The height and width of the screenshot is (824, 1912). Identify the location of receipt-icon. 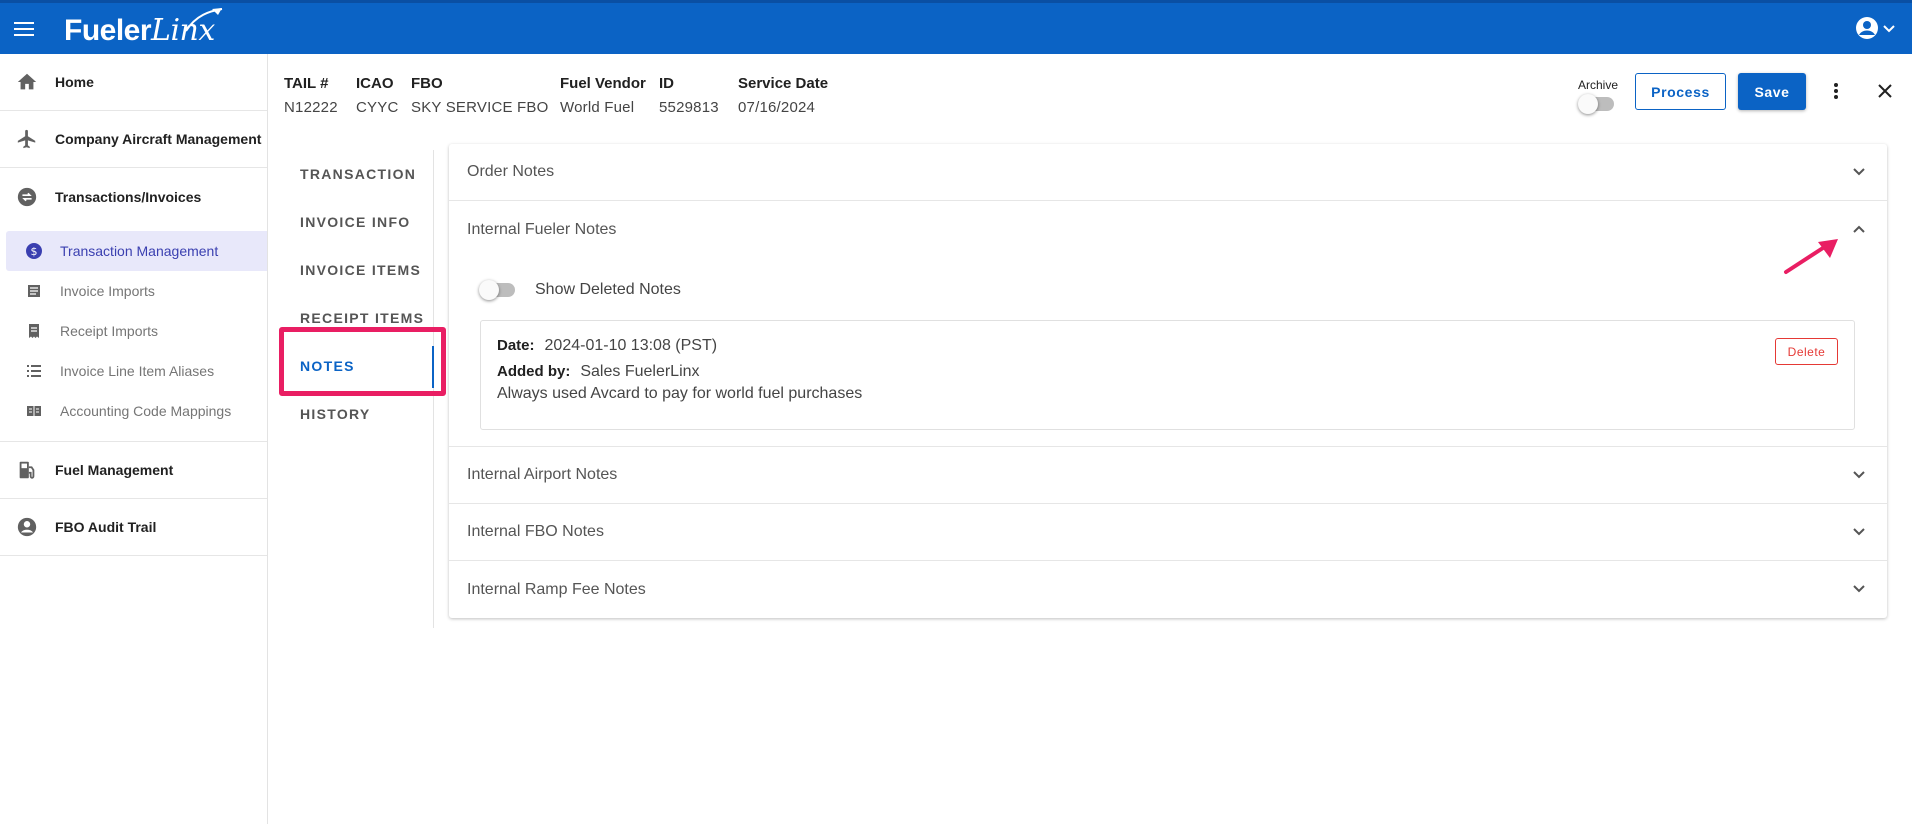
(34, 331).